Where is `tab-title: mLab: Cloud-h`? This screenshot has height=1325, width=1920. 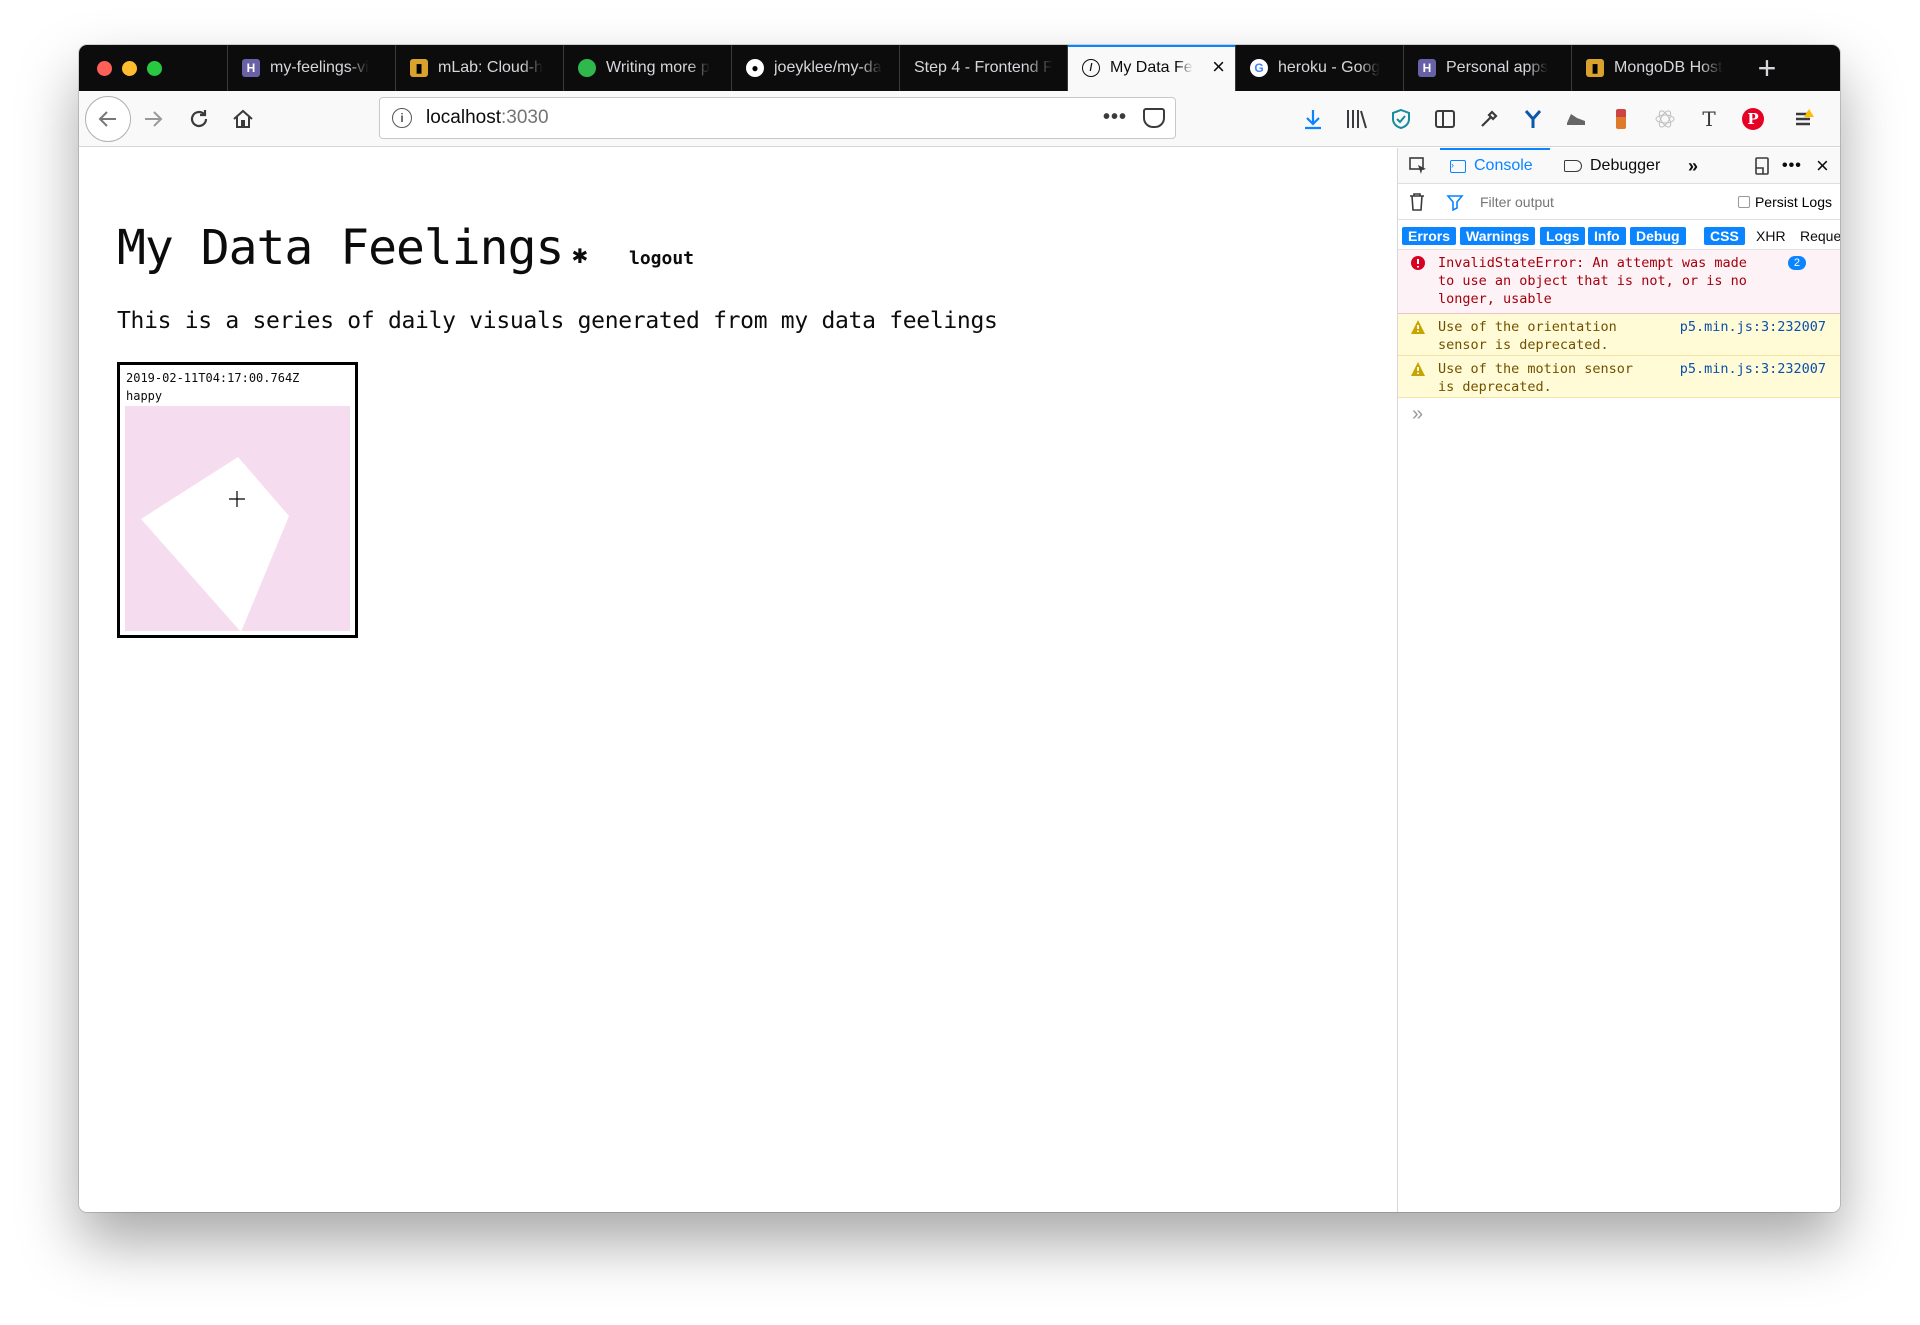
tab-title: mLab: Cloud-h is located at coordinates (490, 67).